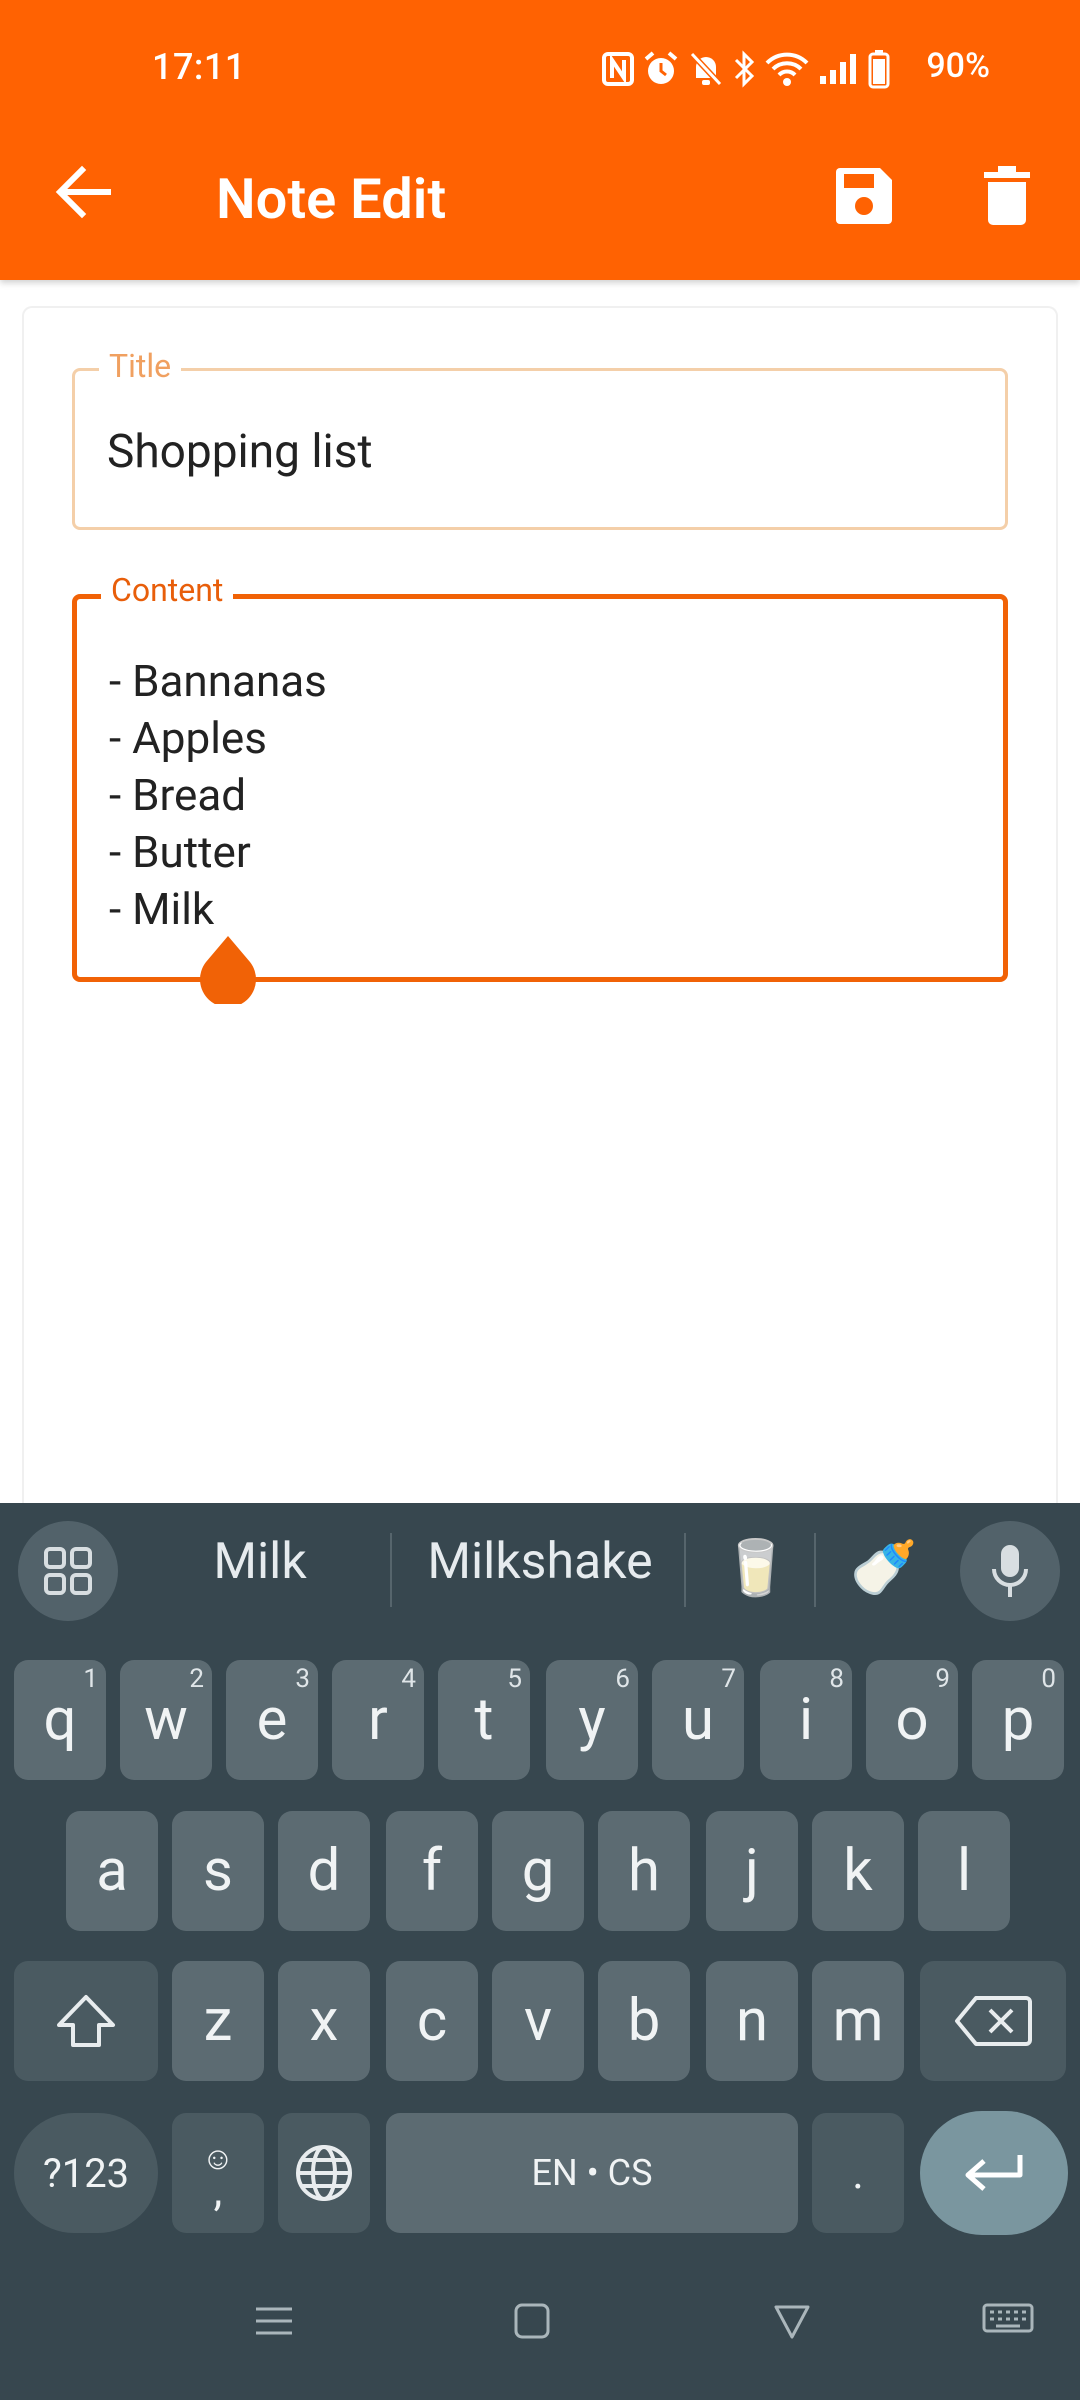  I want to click on key-z: z, so click(218, 2021).